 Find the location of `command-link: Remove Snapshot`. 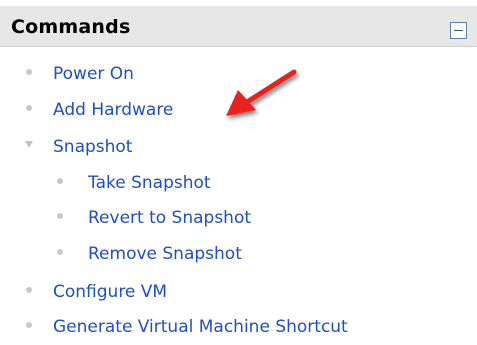

command-link: Remove Snapshot is located at coordinates (165, 254).